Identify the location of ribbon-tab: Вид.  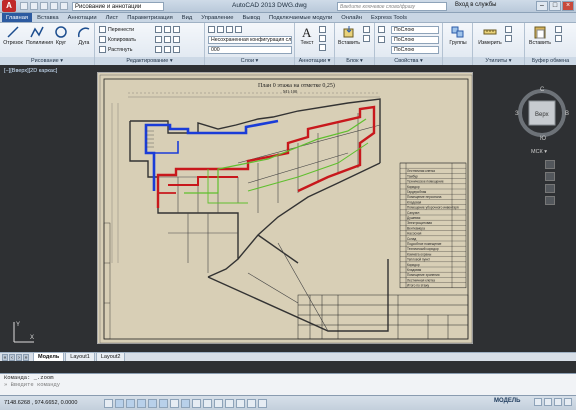
(187, 17).